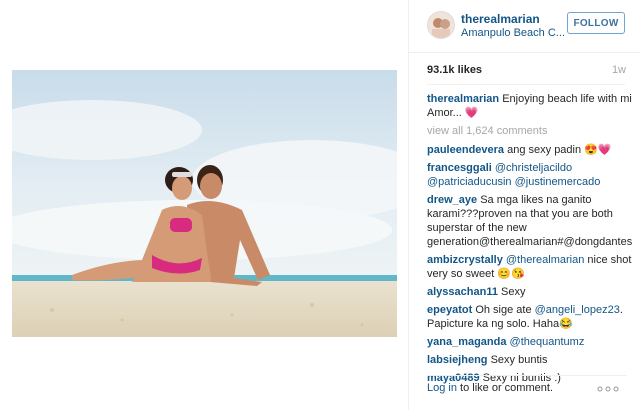 The width and height of the screenshot is (640, 410). Describe the element at coordinates (619, 70) in the screenshot. I see `post-time: 1w` at that location.